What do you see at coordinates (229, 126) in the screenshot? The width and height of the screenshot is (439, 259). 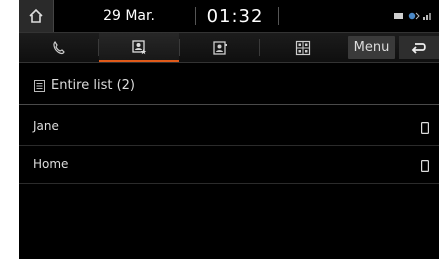 I see `list-item: Jane` at bounding box center [229, 126].